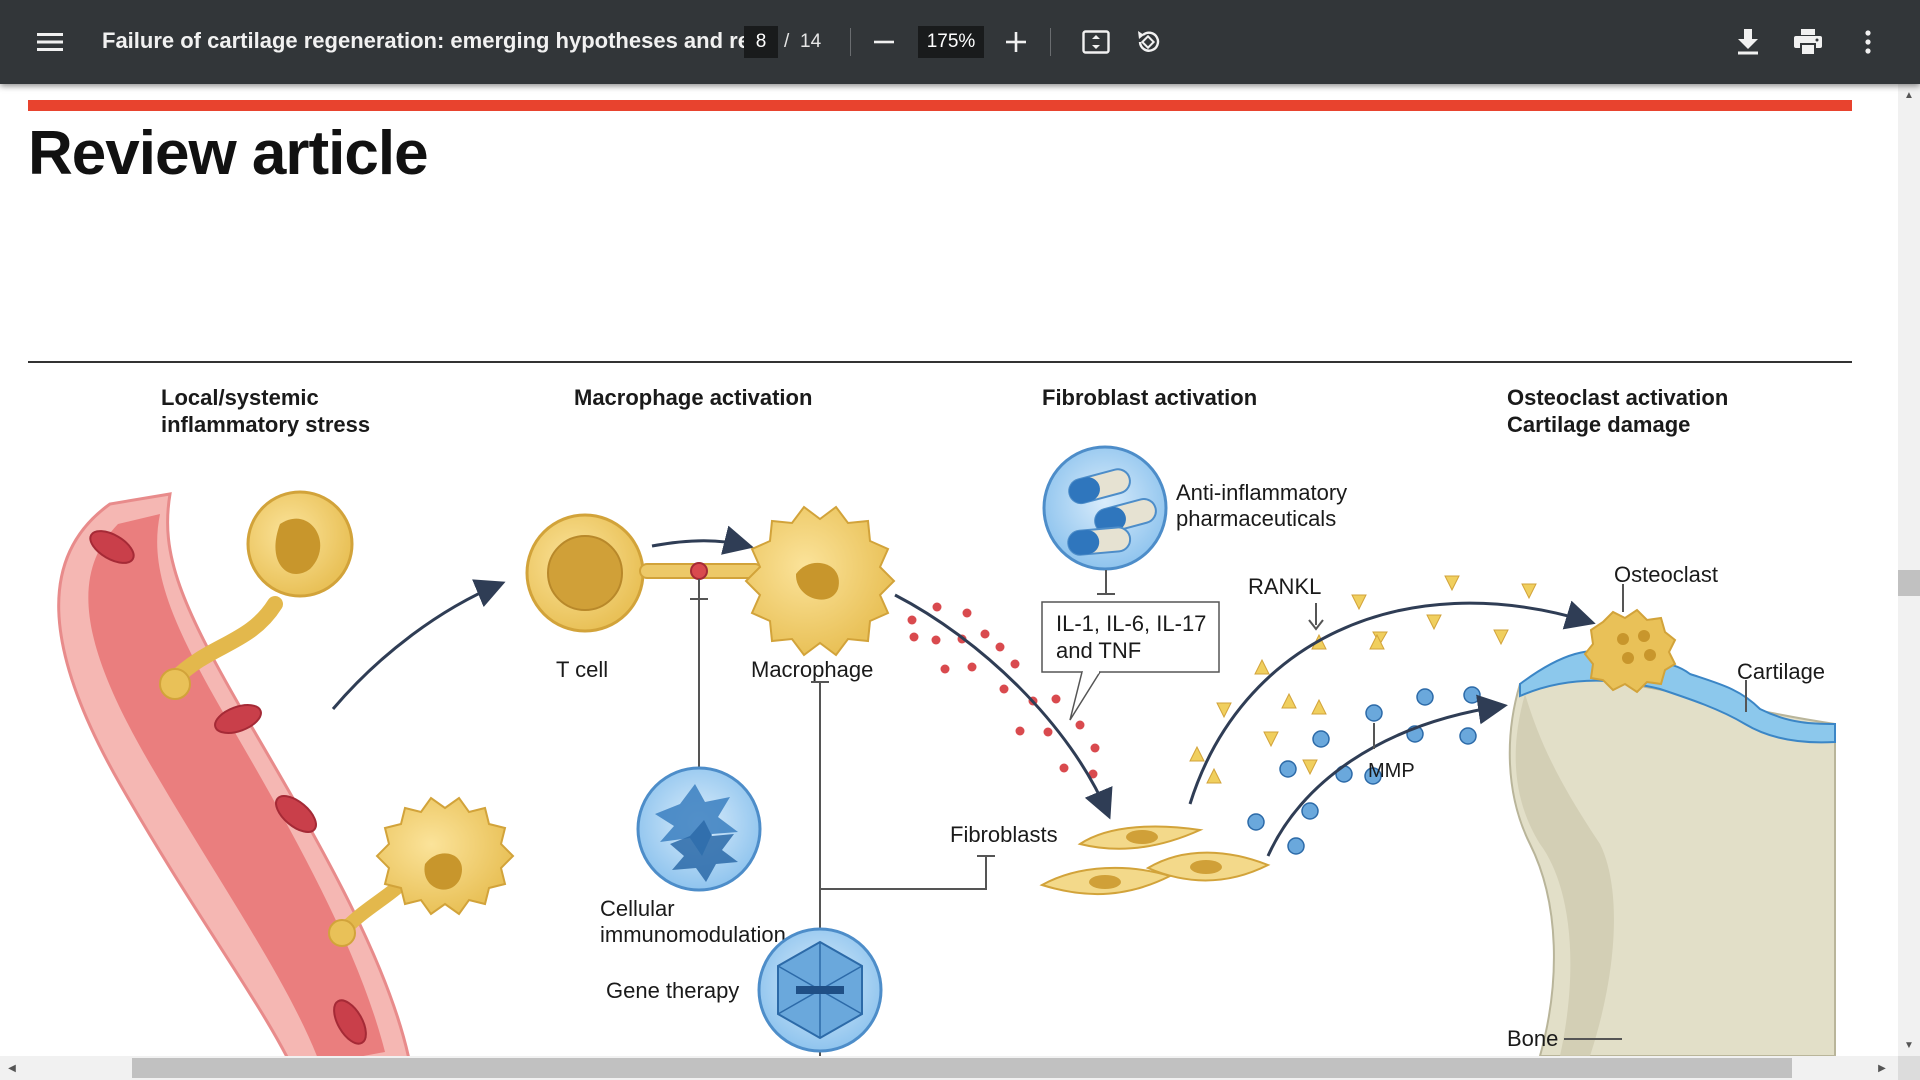  What do you see at coordinates (1909, 95) in the screenshot?
I see `scroll-up-icon: ▲` at bounding box center [1909, 95].